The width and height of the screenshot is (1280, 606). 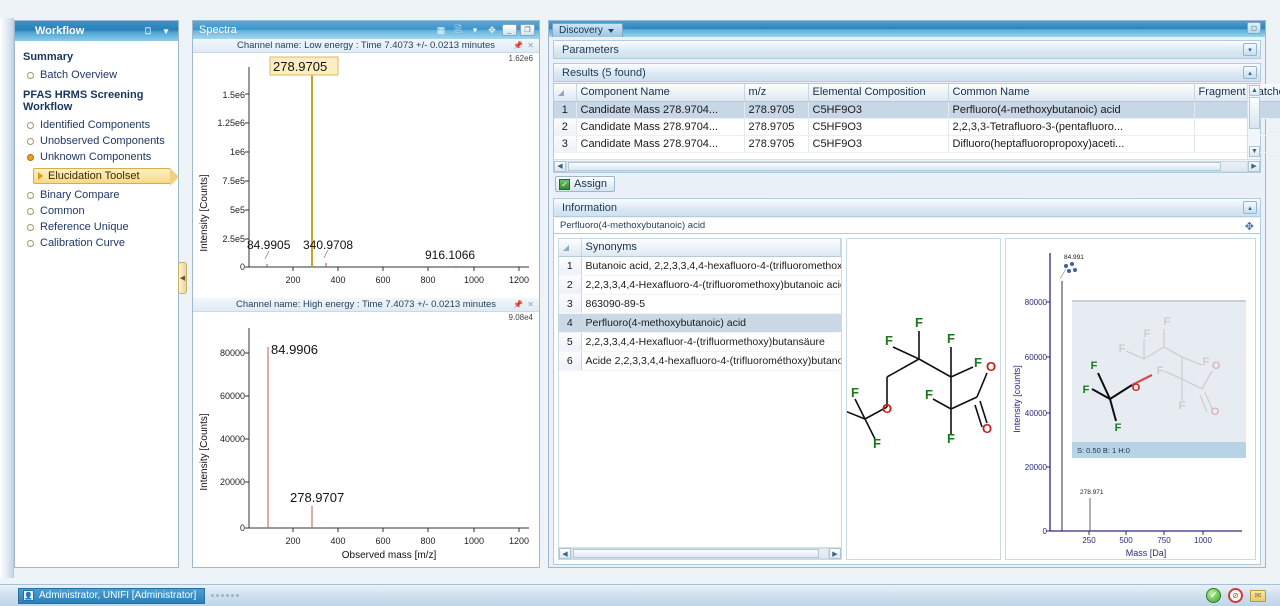 What do you see at coordinates (1017, 399) in the screenshot?
I see `svg-text: Intensity [counts]` at bounding box center [1017, 399].